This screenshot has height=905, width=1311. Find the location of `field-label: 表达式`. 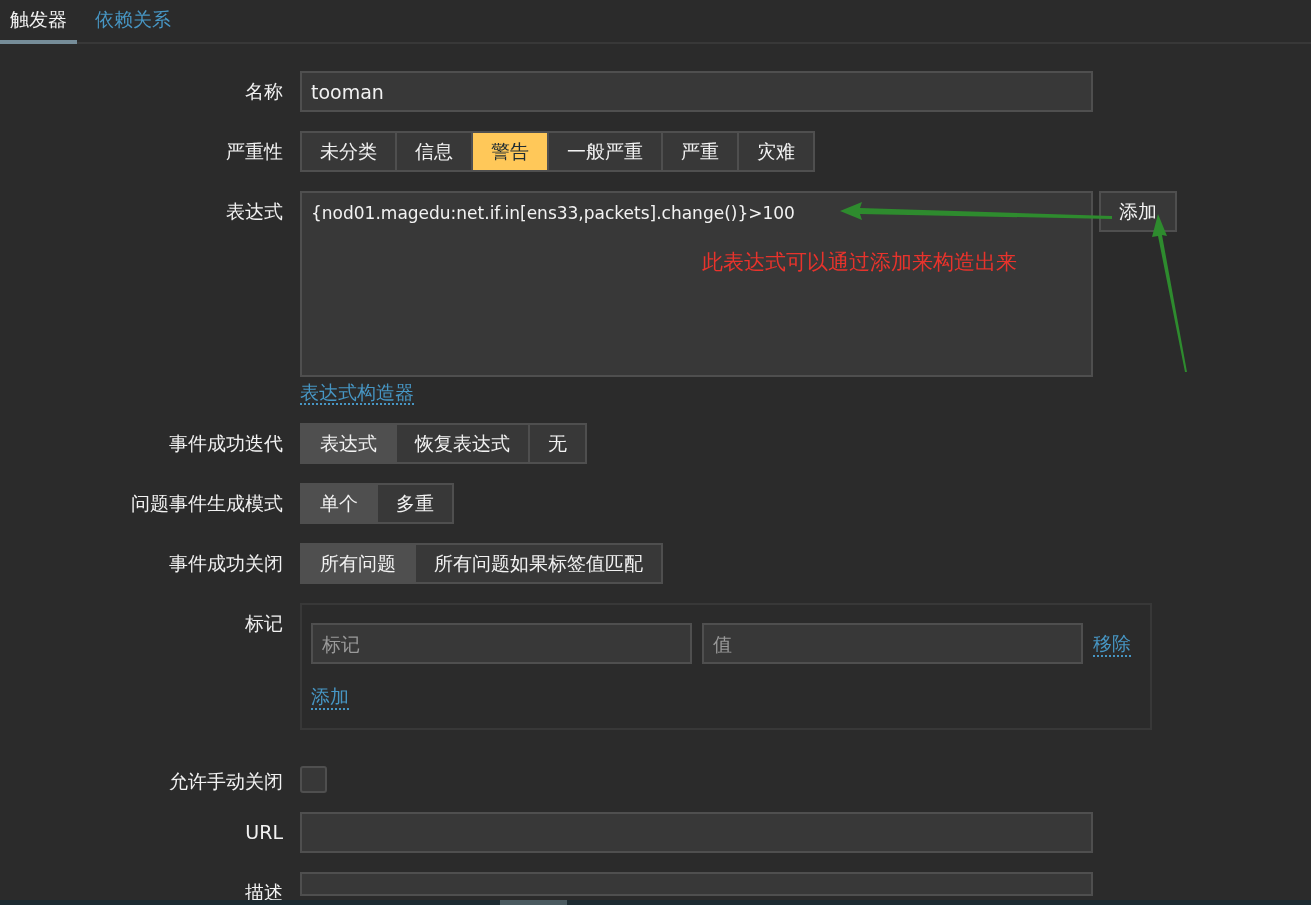

field-label: 表达式 is located at coordinates (254, 211).